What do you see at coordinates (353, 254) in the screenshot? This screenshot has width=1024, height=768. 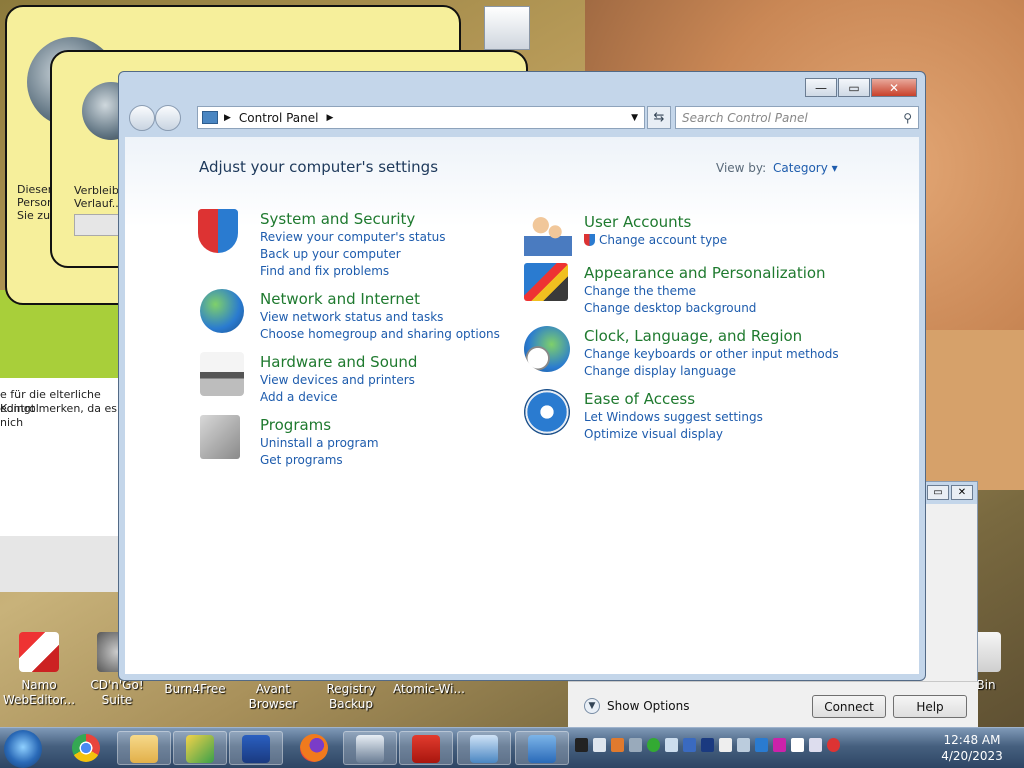 I see `category-link: Back up your computer` at bounding box center [353, 254].